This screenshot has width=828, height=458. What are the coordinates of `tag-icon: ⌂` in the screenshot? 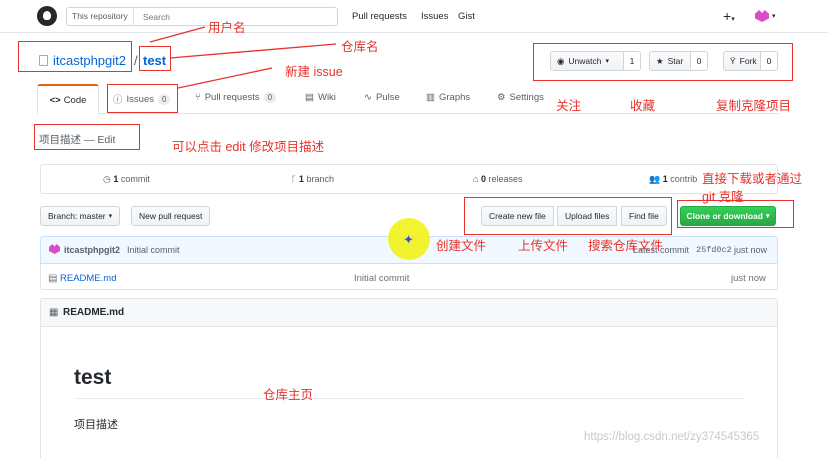 It's located at (477, 179).